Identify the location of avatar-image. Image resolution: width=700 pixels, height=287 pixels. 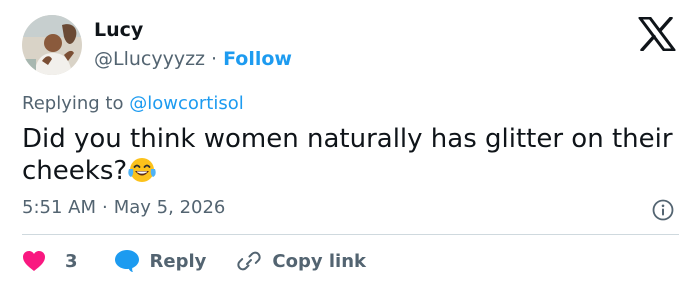
(52, 45).